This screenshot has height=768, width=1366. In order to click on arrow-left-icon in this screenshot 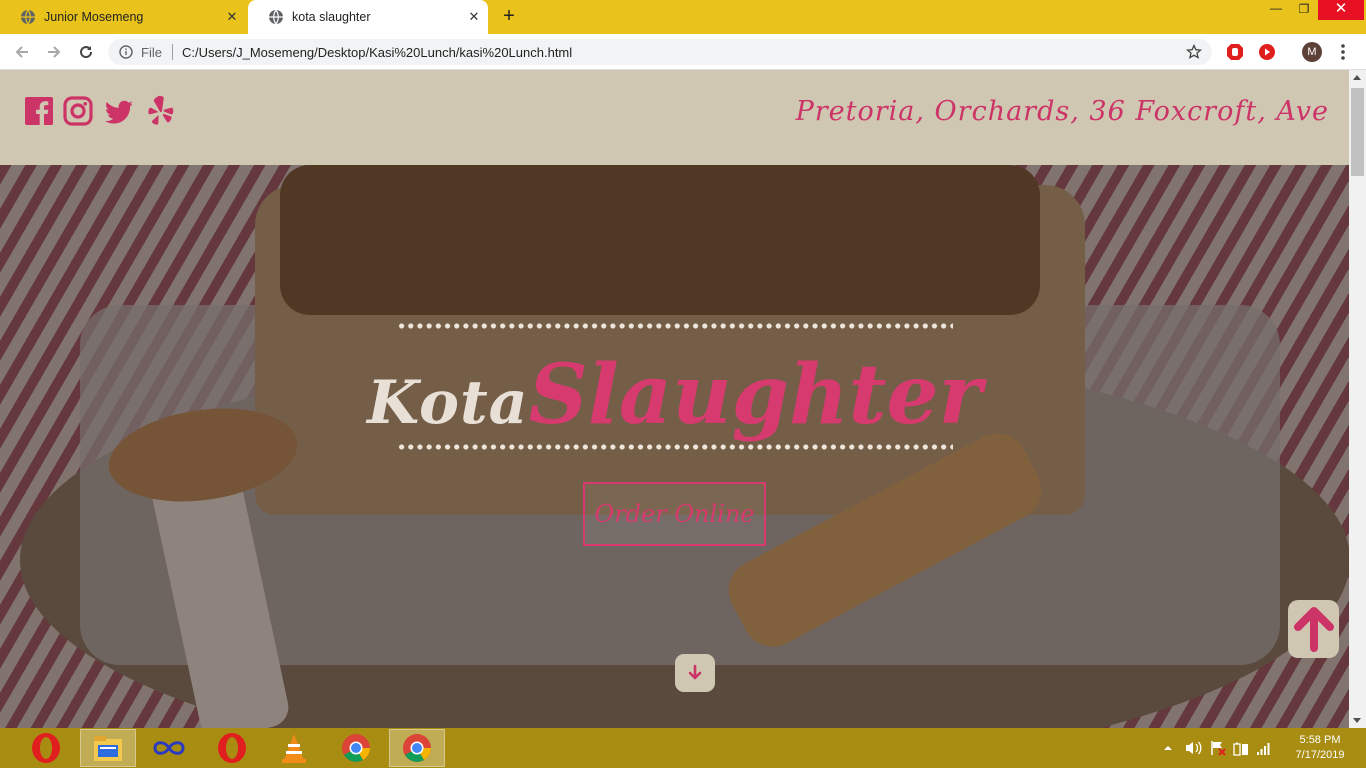, I will do `click(21, 52)`.